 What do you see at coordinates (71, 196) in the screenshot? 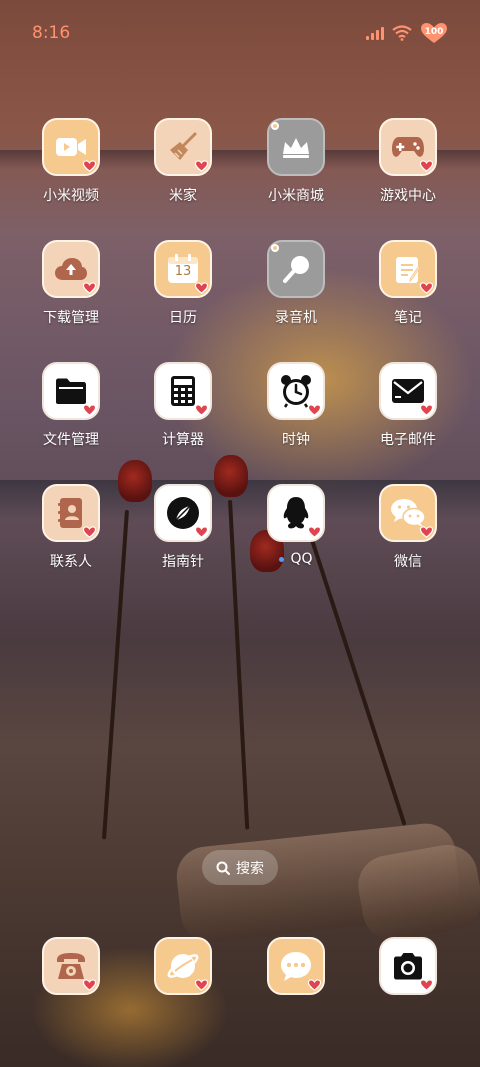
I see `app-label: 小米视频` at bounding box center [71, 196].